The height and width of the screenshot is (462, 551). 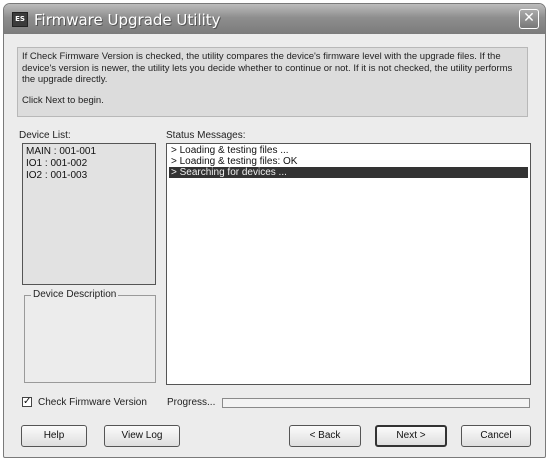 I want to click on view-log-button: View Log, so click(x=142, y=436).